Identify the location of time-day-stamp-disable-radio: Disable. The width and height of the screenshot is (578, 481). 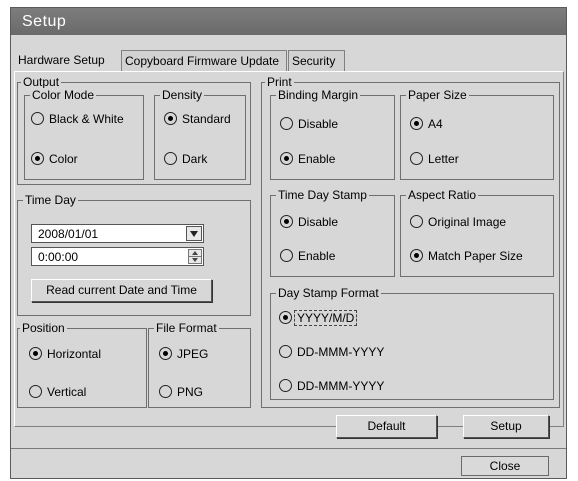
(309, 222).